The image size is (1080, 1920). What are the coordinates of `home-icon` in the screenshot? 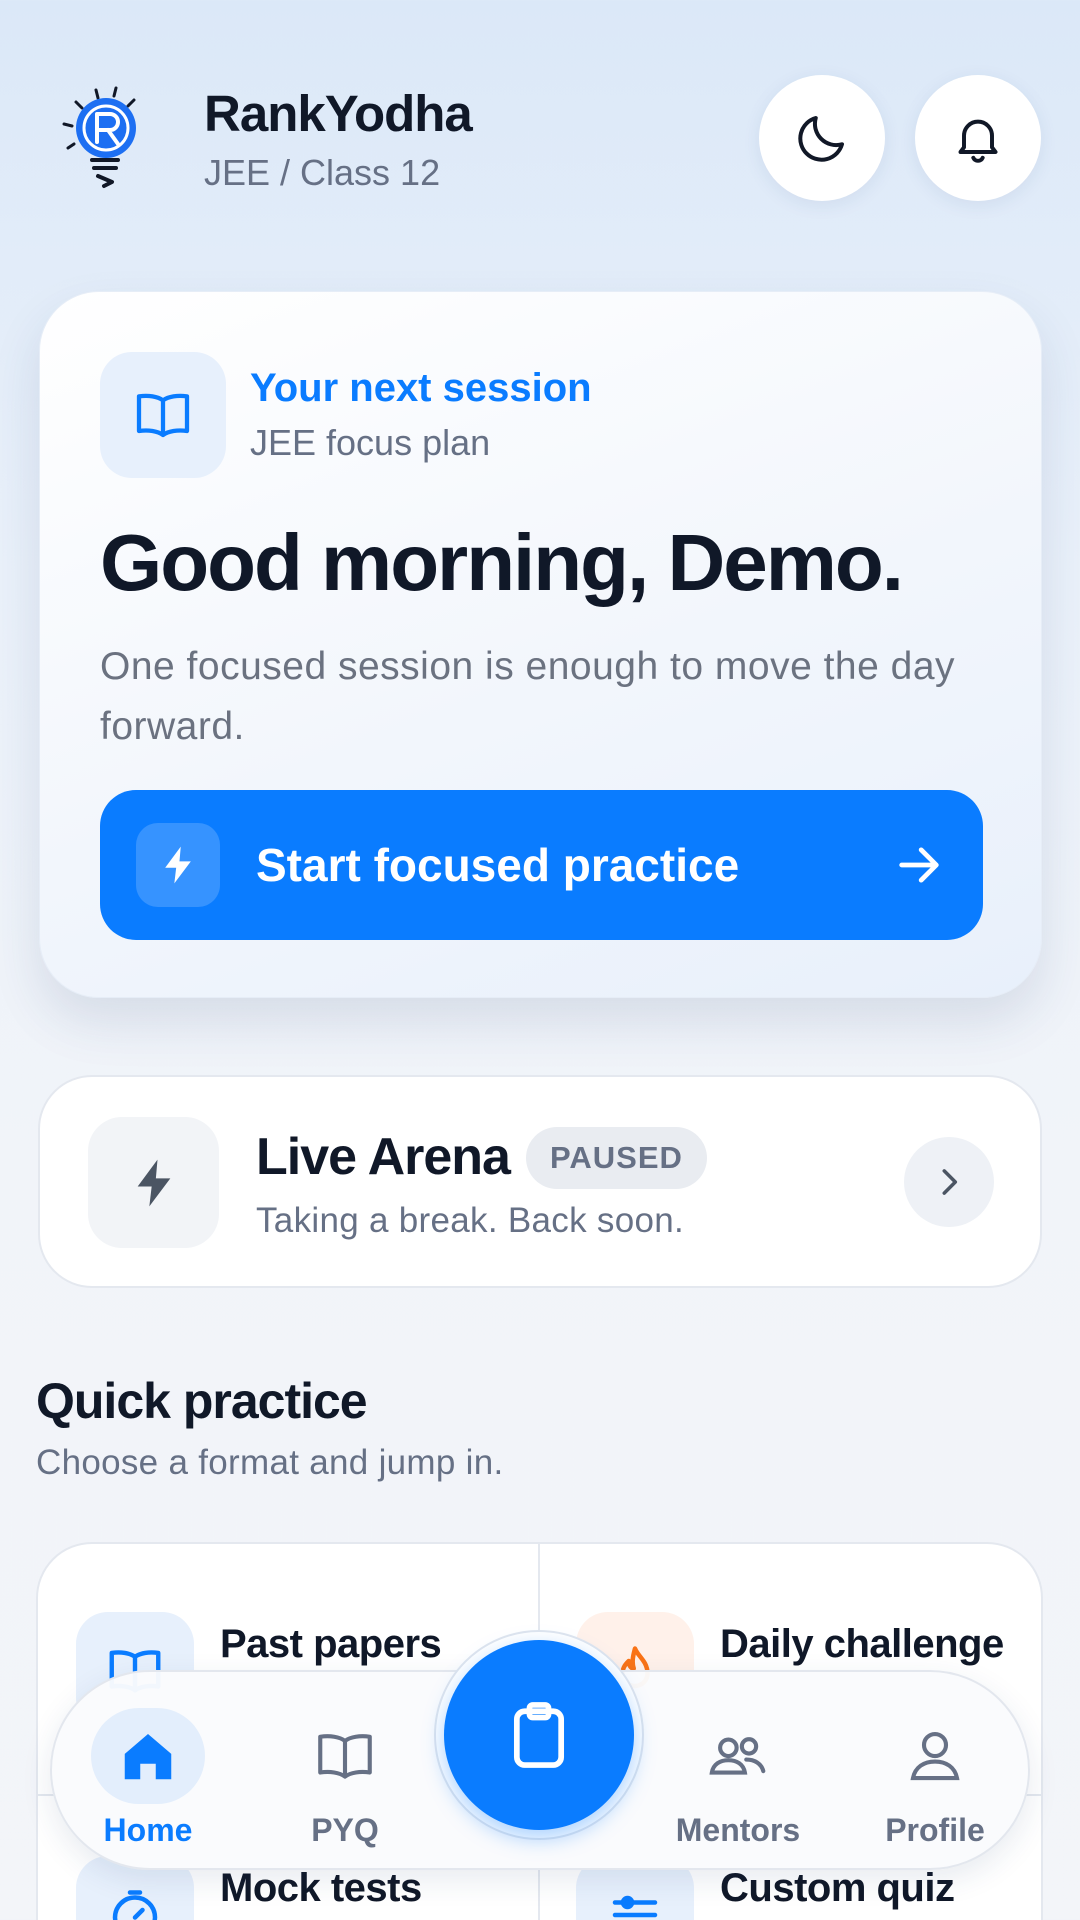 It's located at (148, 1756).